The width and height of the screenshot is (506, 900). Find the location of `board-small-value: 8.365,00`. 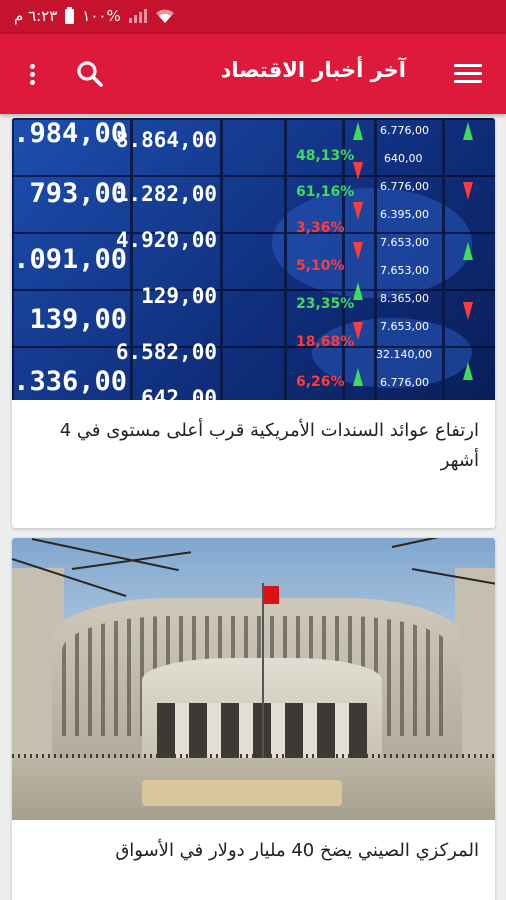

board-small-value: 8.365,00 is located at coordinates (404, 298).